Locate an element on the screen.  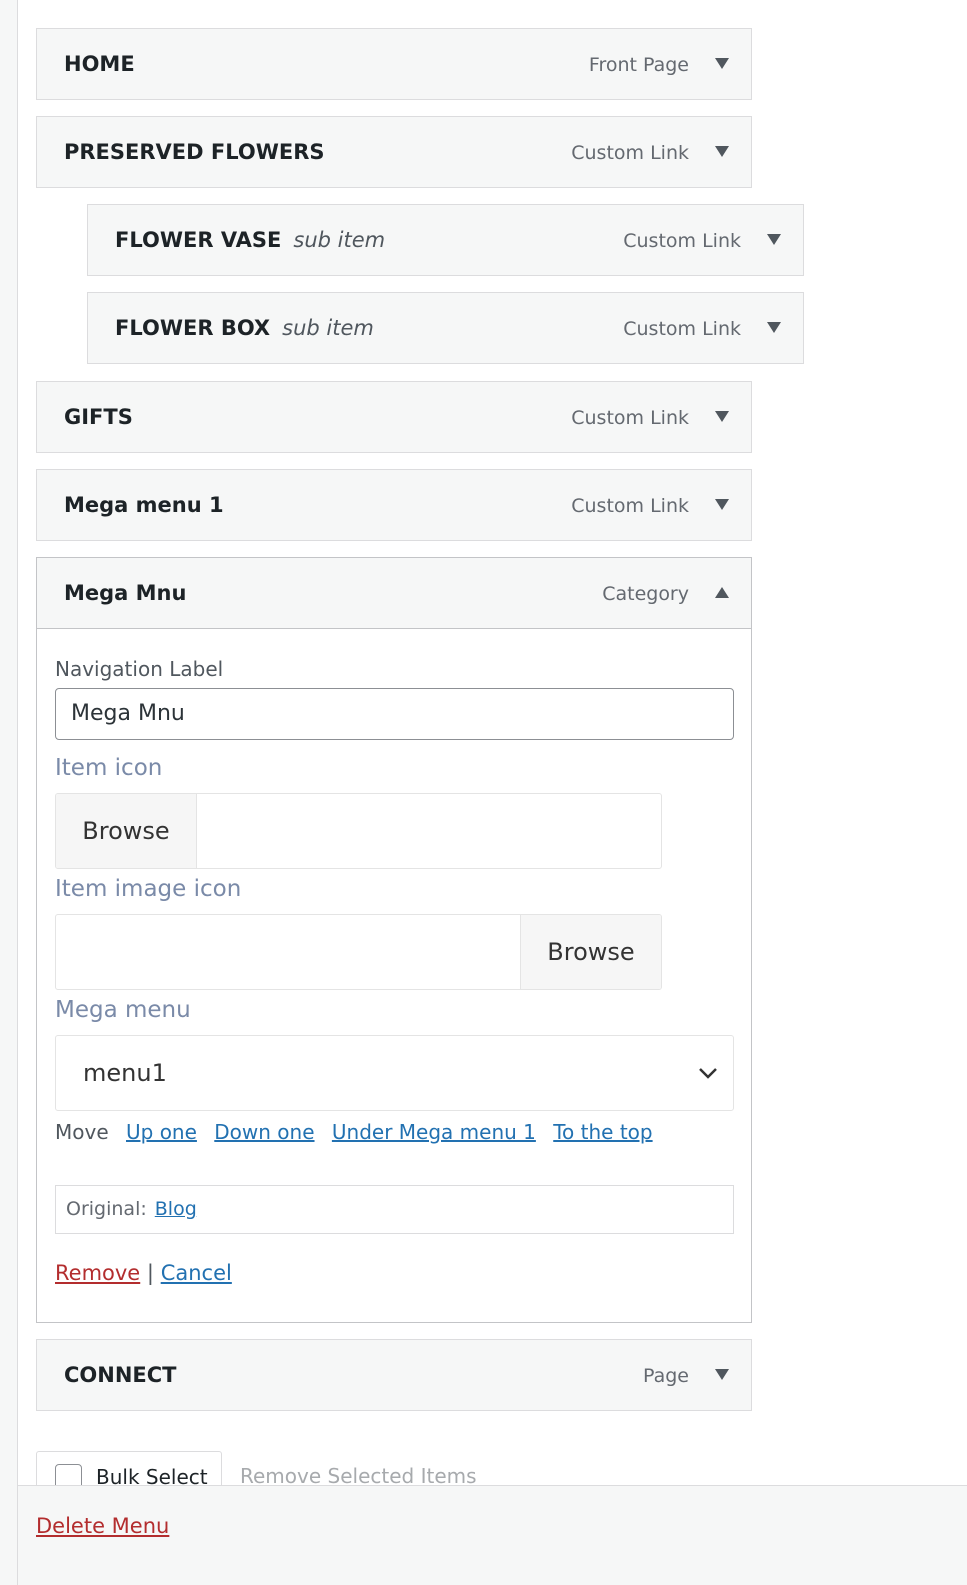
menu-item-title: Mega Mnu is located at coordinates (125, 593).